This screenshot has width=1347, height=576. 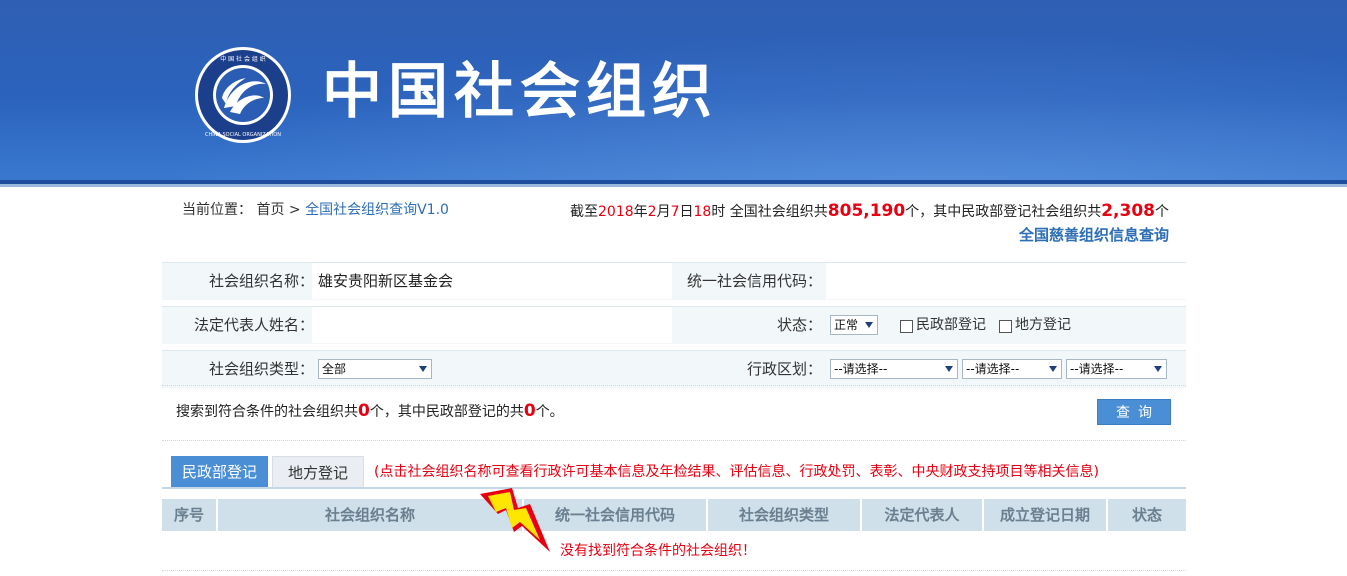 What do you see at coordinates (270, 210) in the screenshot?
I see `breadcrumb-home-link: 首页` at bounding box center [270, 210].